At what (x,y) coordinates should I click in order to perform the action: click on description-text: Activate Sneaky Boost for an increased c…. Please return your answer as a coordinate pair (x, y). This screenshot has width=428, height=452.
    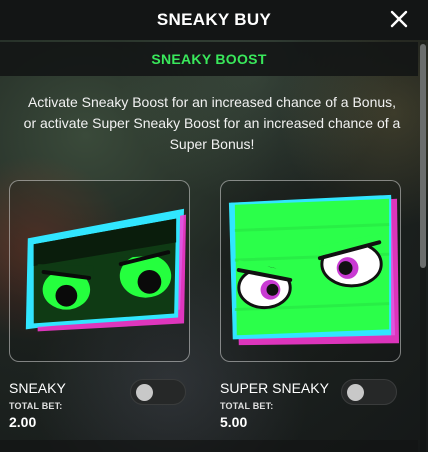
    Looking at the image, I should click on (212, 123).